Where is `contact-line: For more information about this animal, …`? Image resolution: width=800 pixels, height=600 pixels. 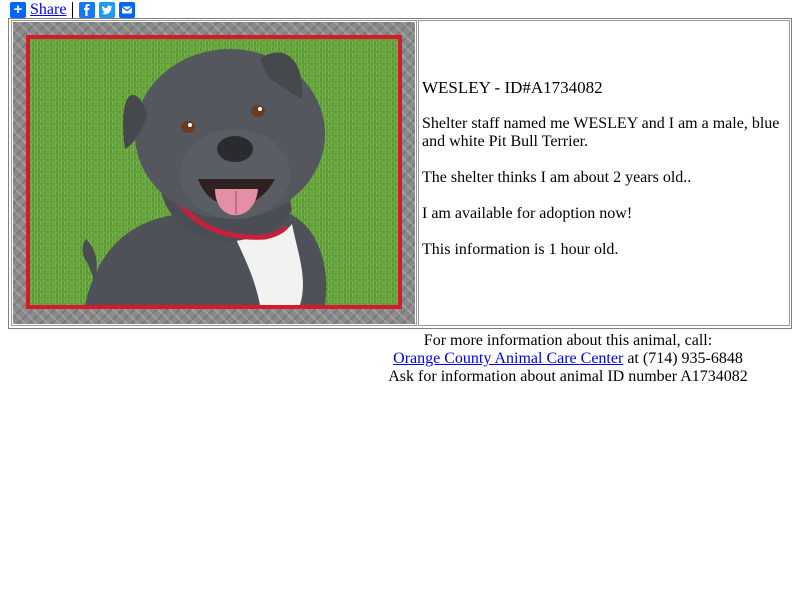
contact-line: For more information about this animal, … is located at coordinates (568, 340).